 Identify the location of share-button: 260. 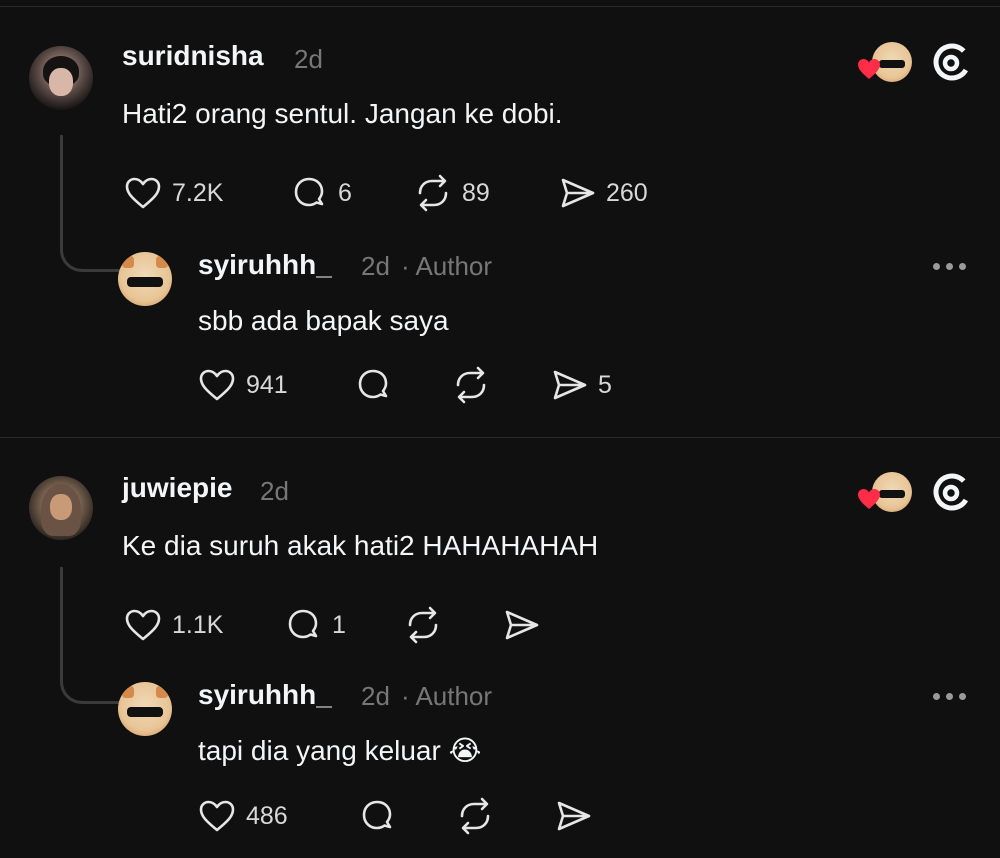
(602, 193).